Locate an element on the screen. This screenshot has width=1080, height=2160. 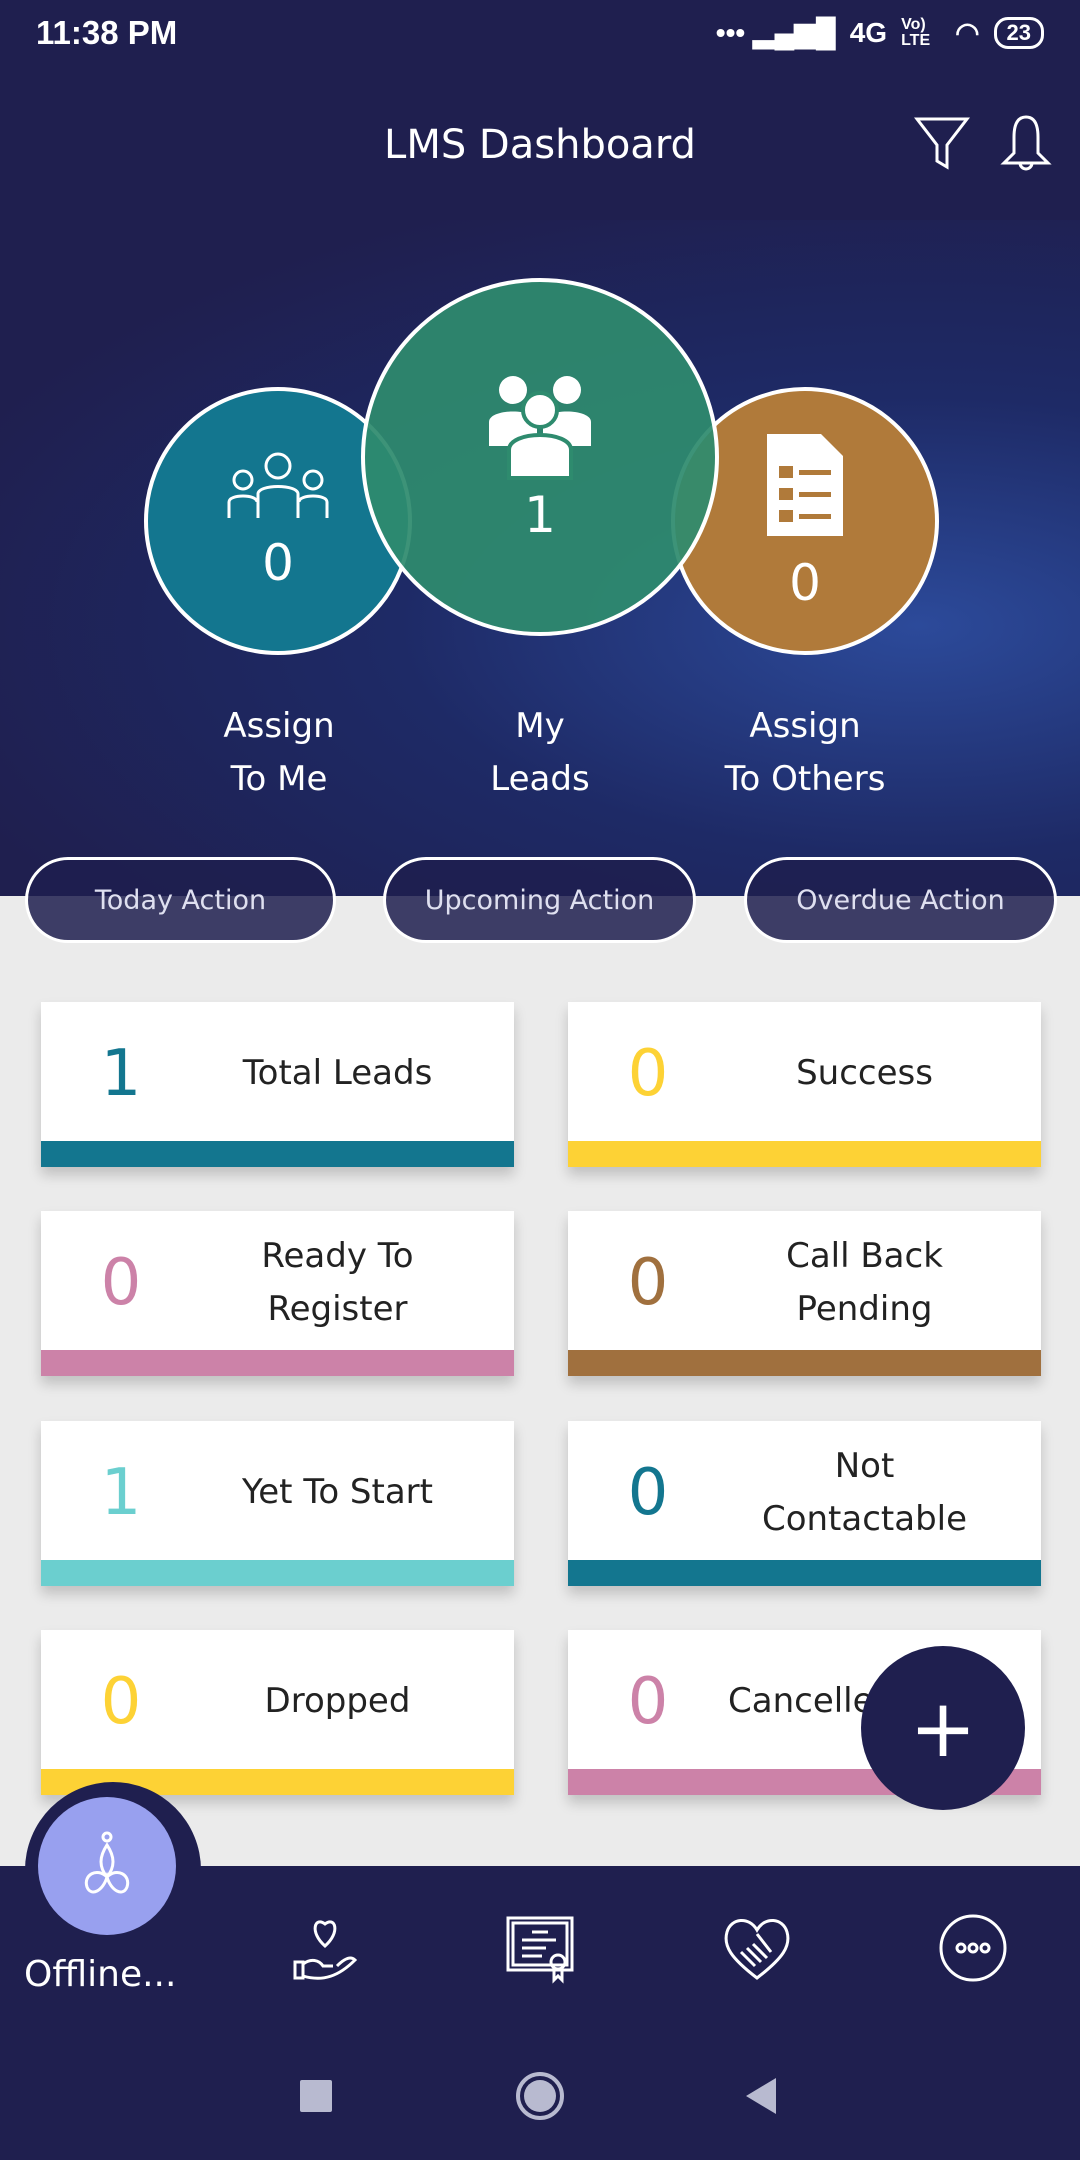
my-leads-circle: 1 is located at coordinates (540, 457).